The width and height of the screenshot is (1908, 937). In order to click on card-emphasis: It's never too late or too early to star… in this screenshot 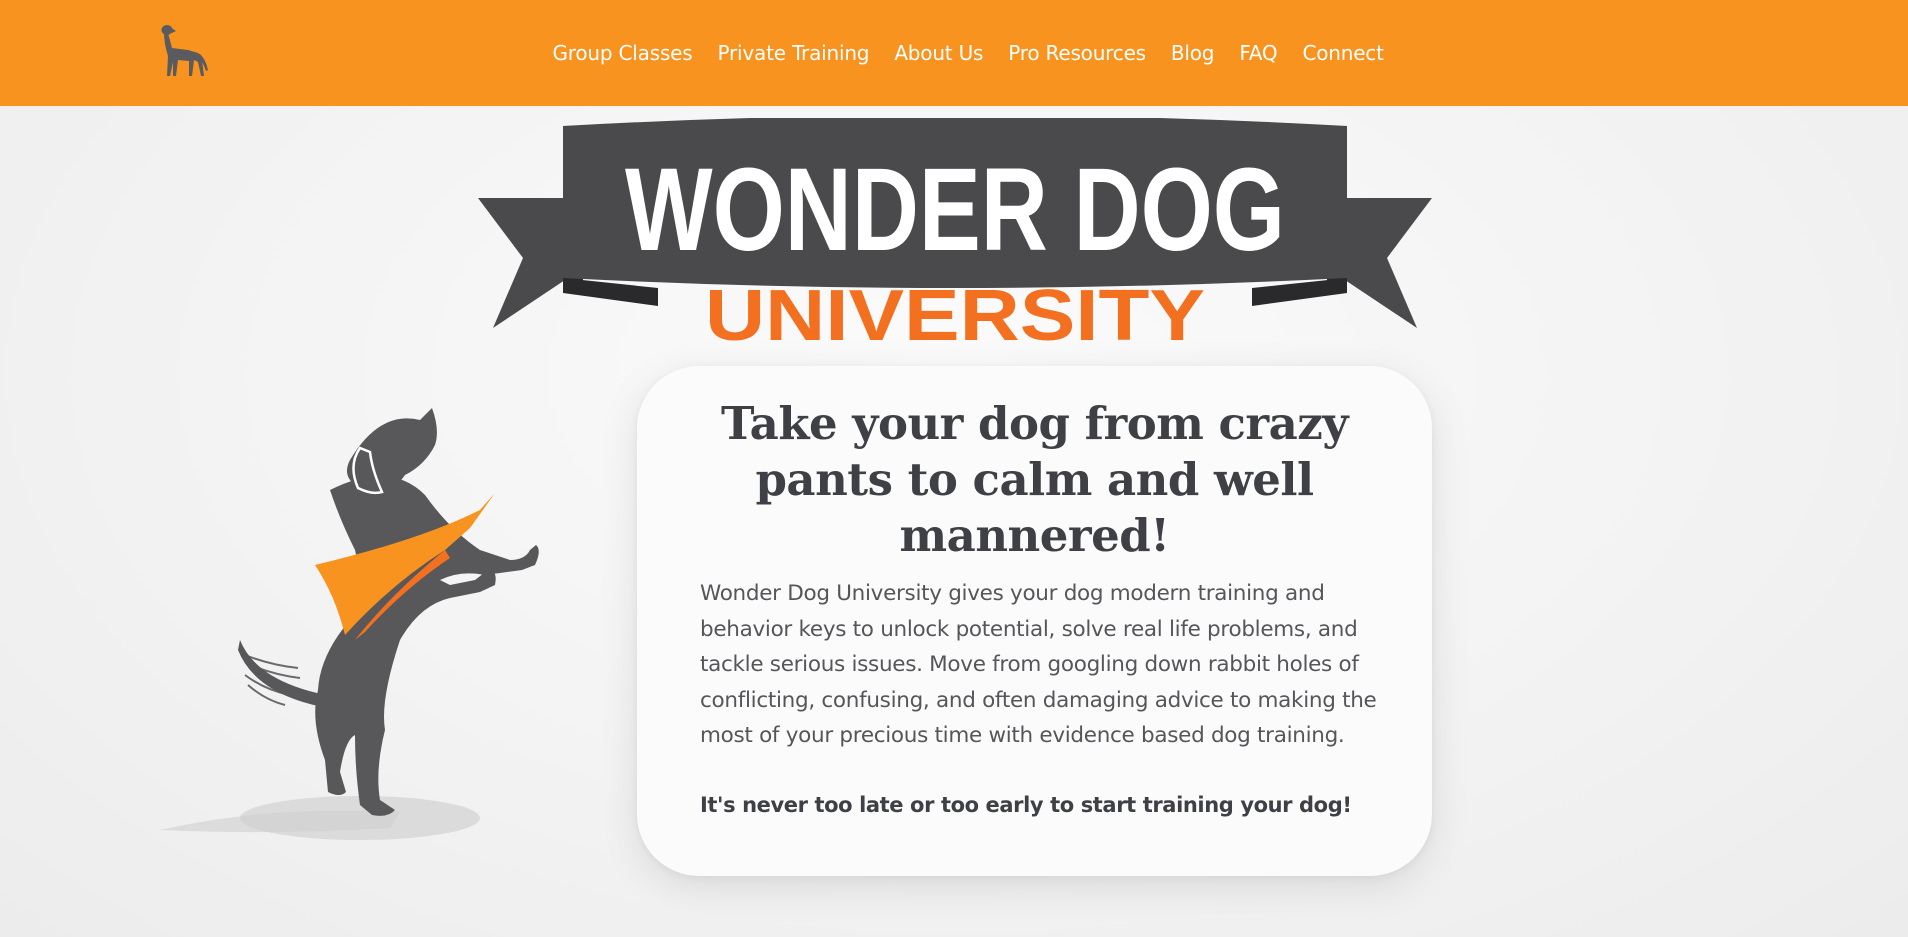, I will do `click(1026, 805)`.